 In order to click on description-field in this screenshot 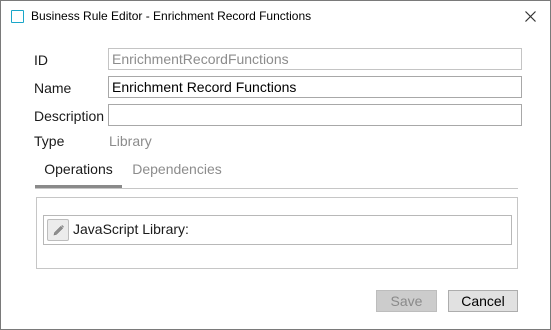, I will do `click(315, 115)`.